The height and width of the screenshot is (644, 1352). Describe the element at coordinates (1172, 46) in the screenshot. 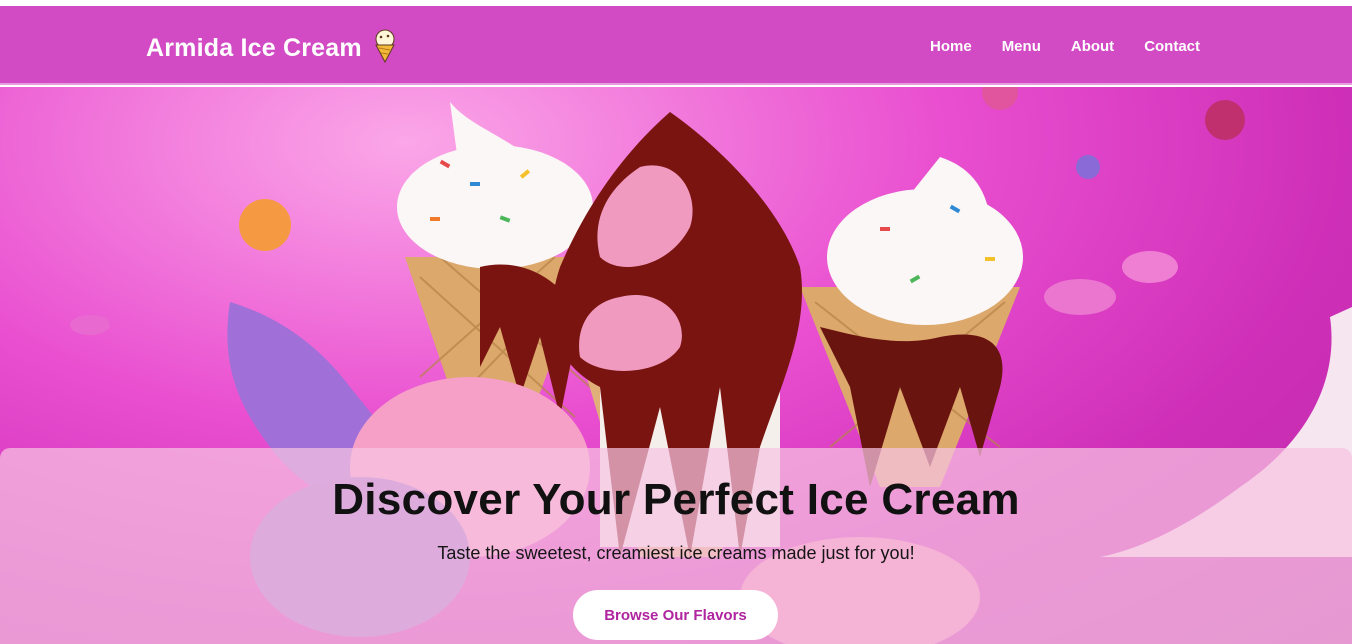

I see `nav-contact-link: Contact` at that location.